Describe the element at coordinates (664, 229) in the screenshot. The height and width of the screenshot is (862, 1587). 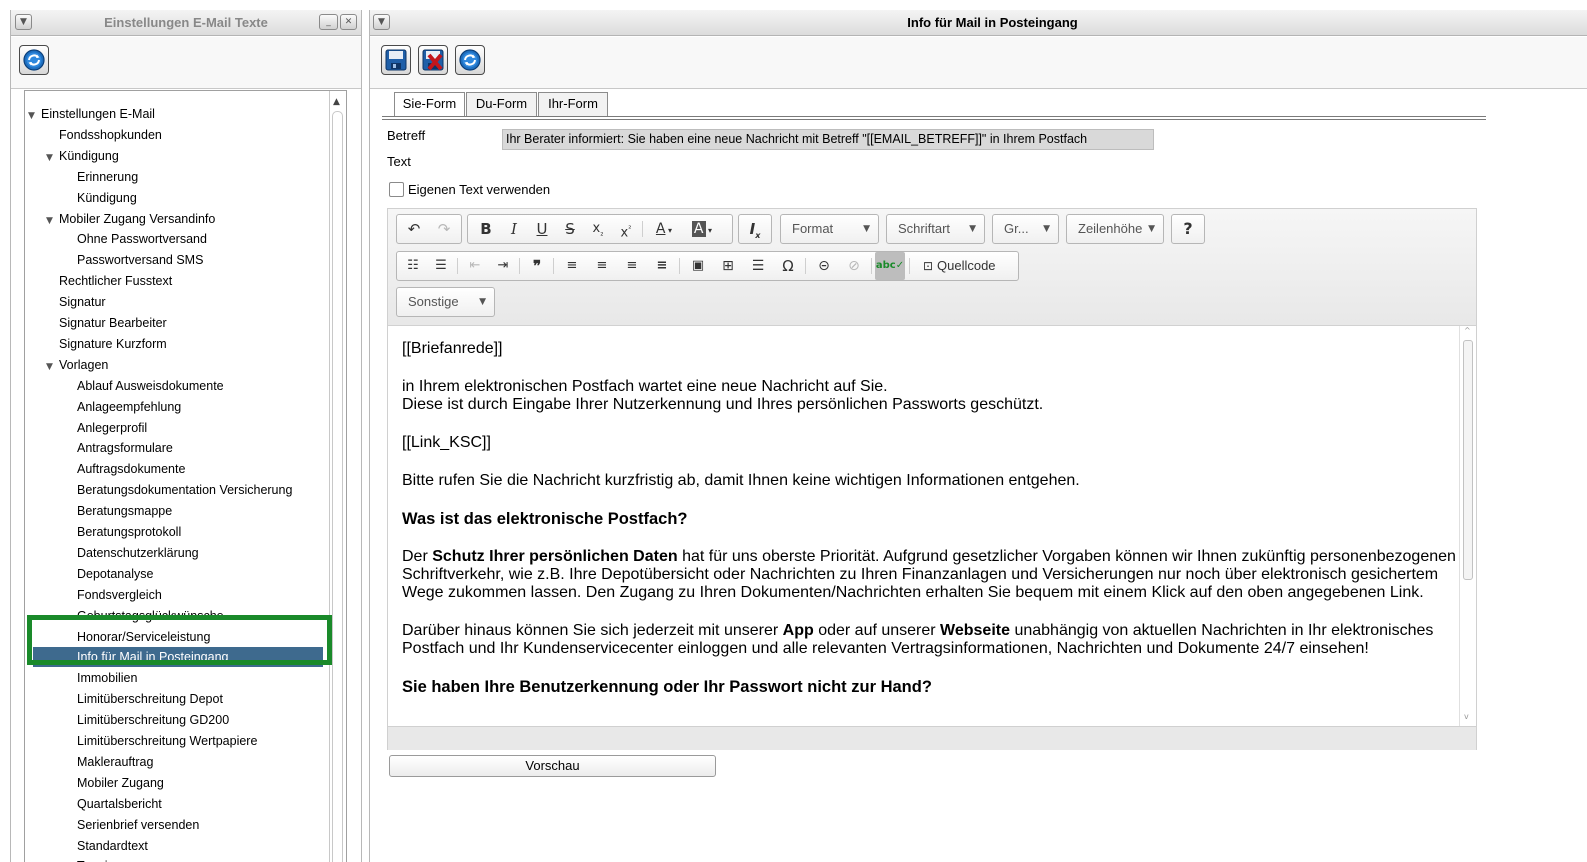
I see `text-color-icon: A ▾` at that location.